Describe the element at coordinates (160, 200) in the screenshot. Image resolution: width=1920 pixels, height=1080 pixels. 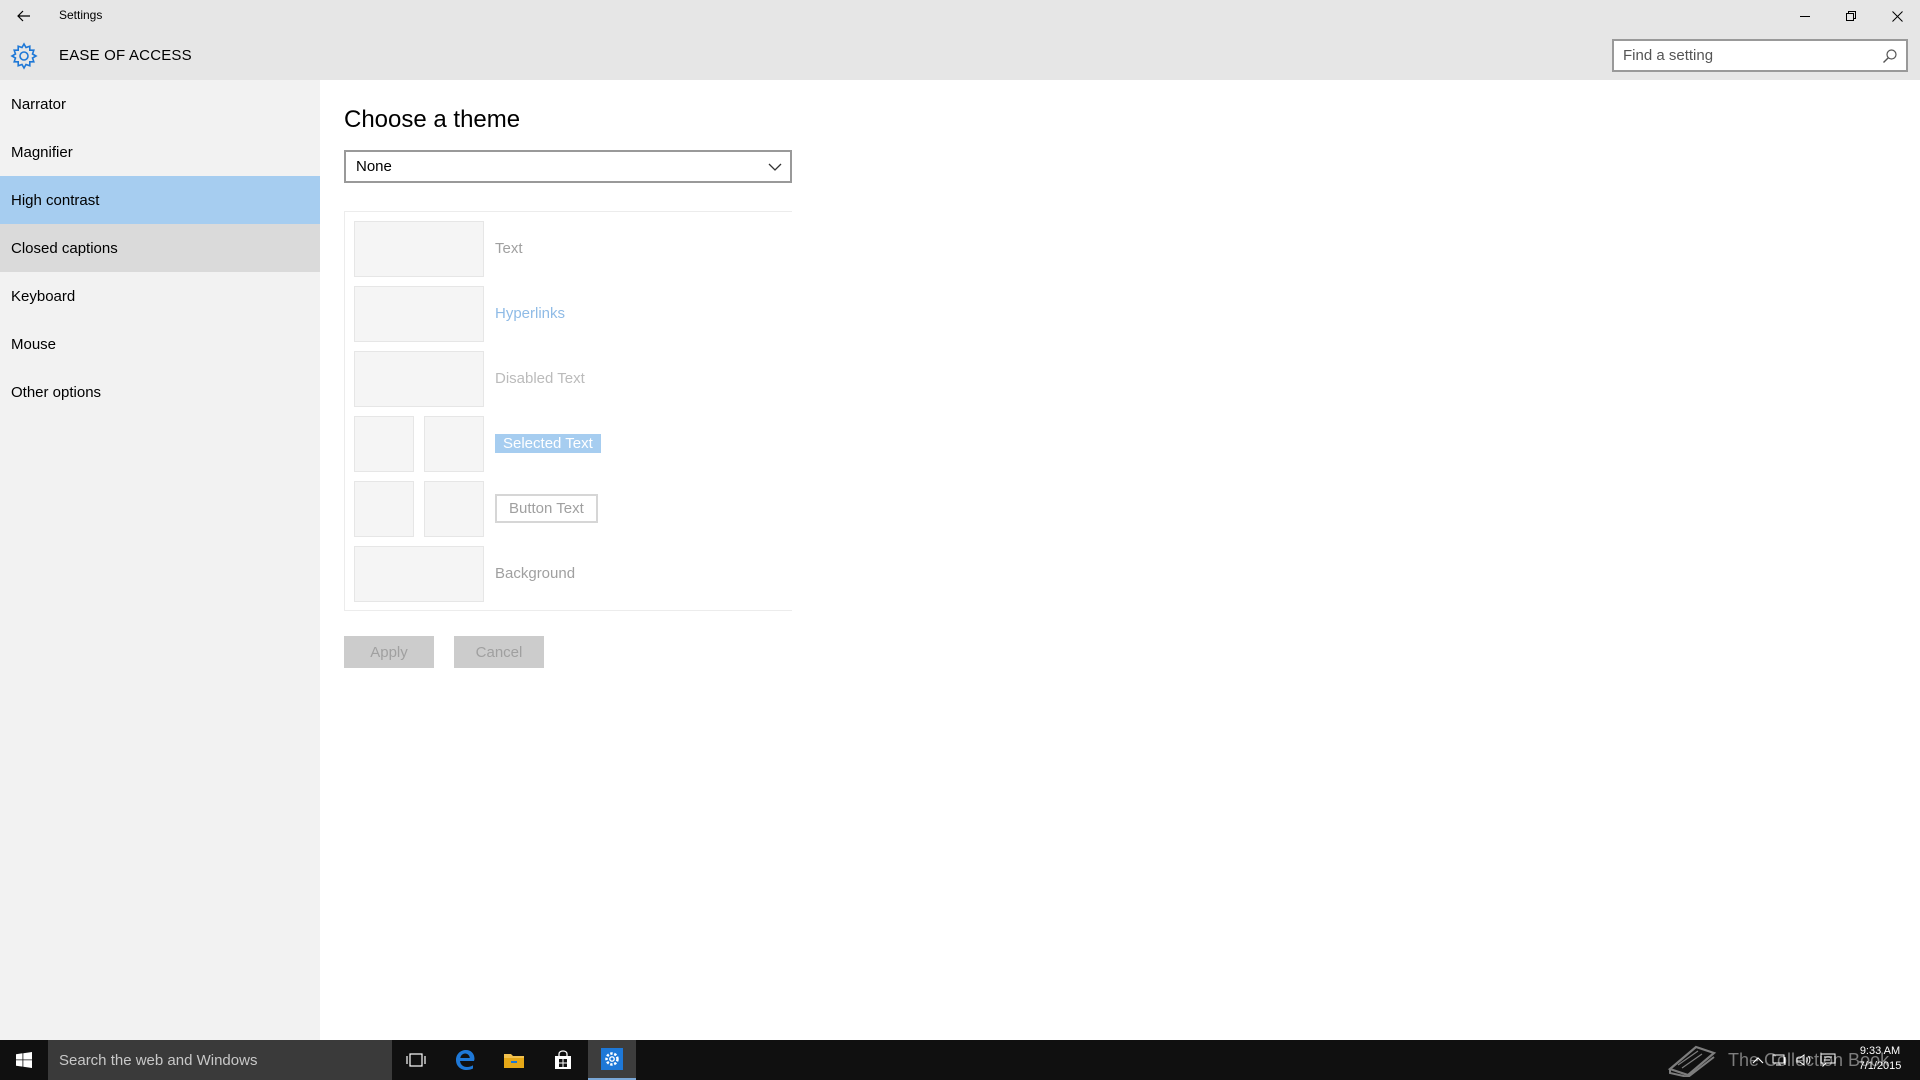
I see `sidebar-item-high-contrast: High contrast` at that location.